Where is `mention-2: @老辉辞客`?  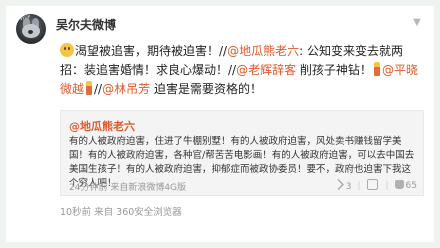 mention-2: @老辉辞客 is located at coordinates (266, 70).